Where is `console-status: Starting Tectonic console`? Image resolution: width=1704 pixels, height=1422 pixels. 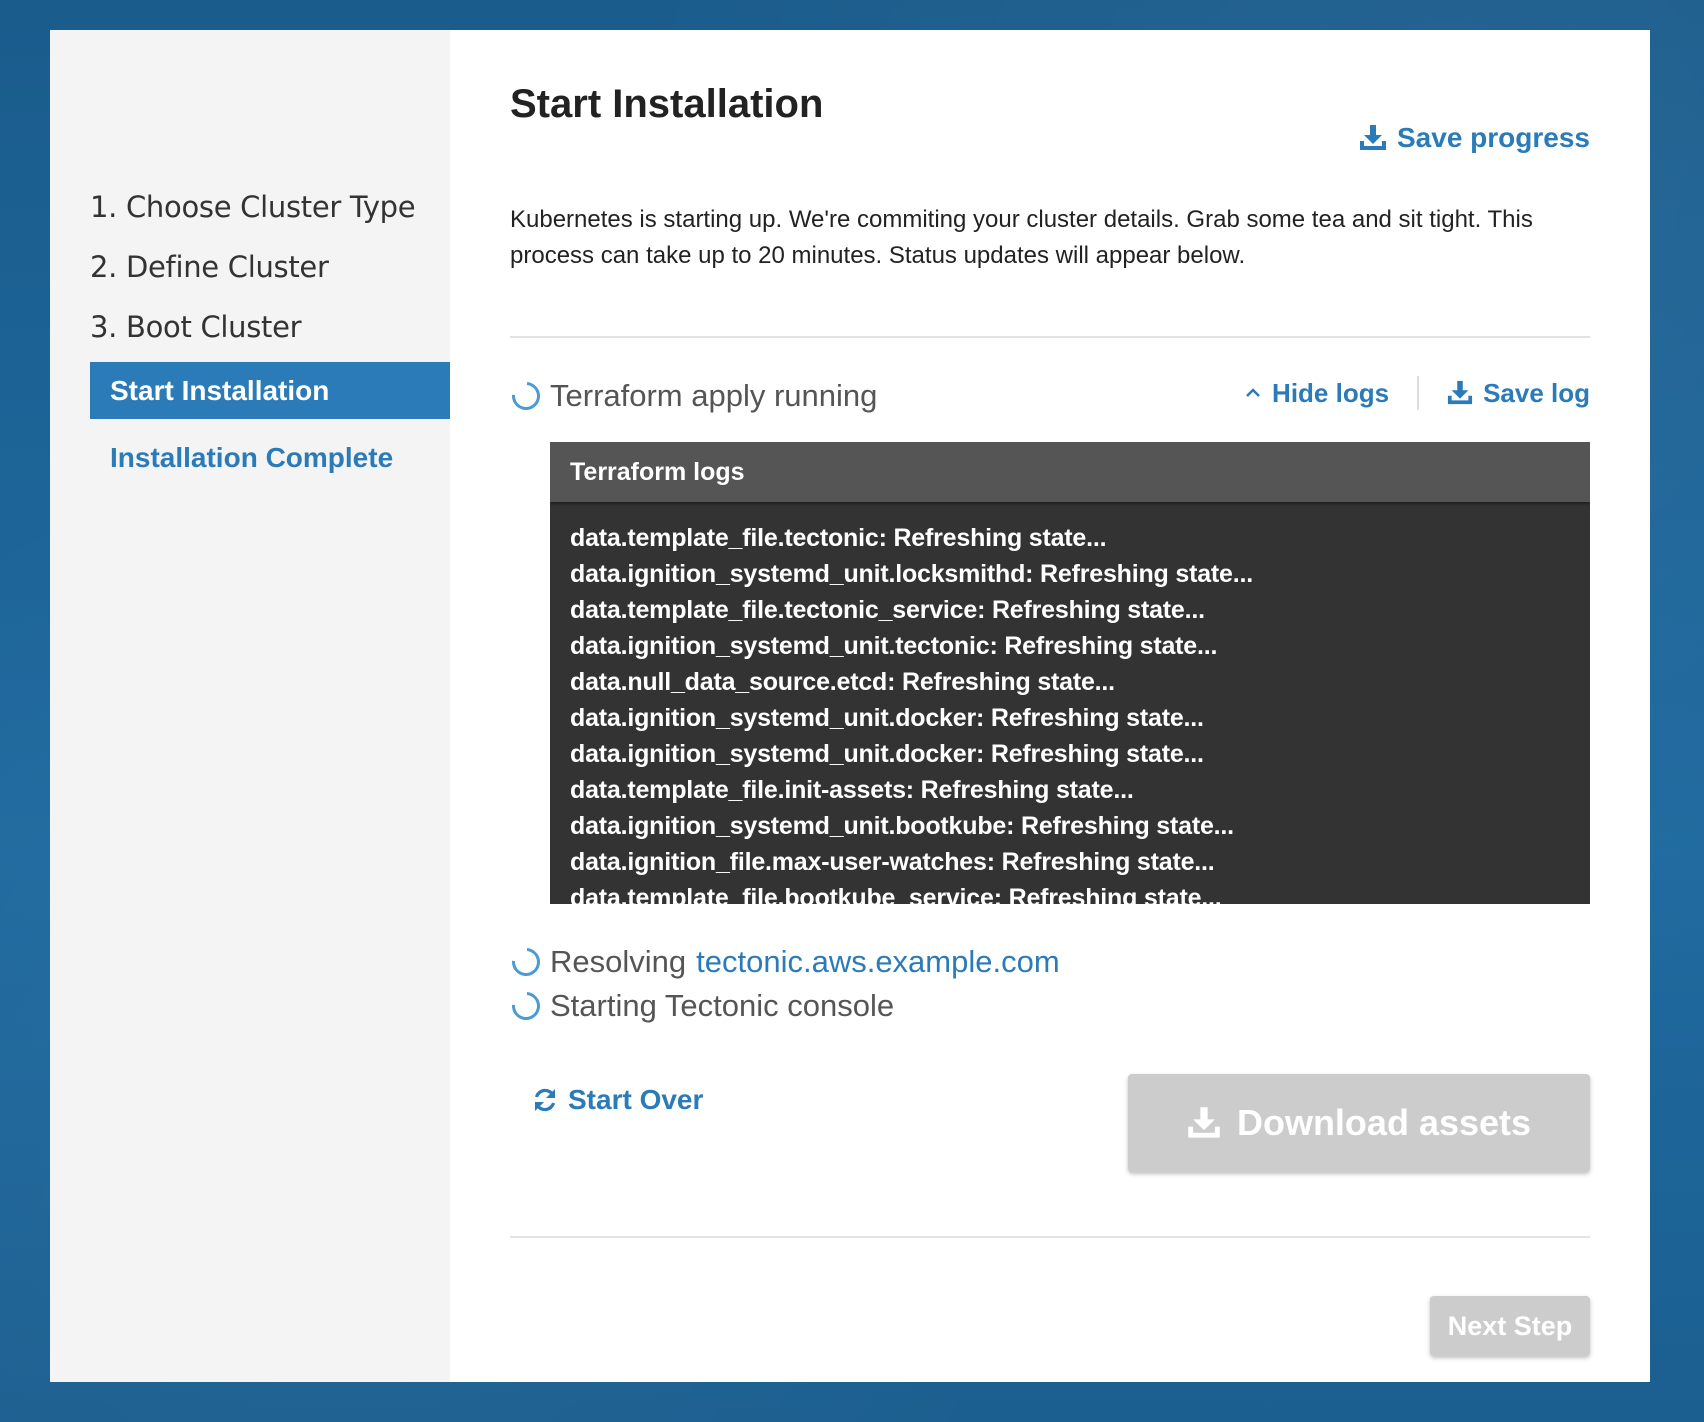
console-status: Starting Tectonic console is located at coordinates (700, 1006).